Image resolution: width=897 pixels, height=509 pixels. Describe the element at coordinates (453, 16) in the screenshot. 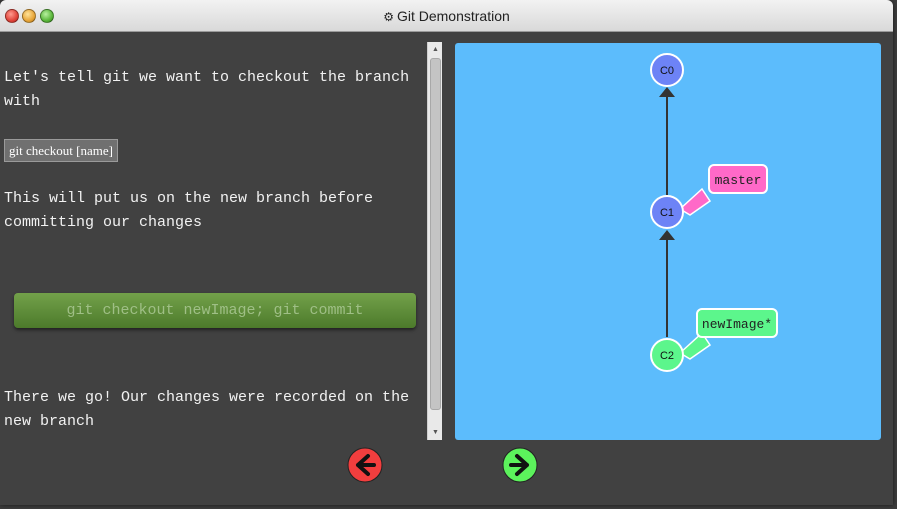

I see `window-title: Git Demonstration` at that location.